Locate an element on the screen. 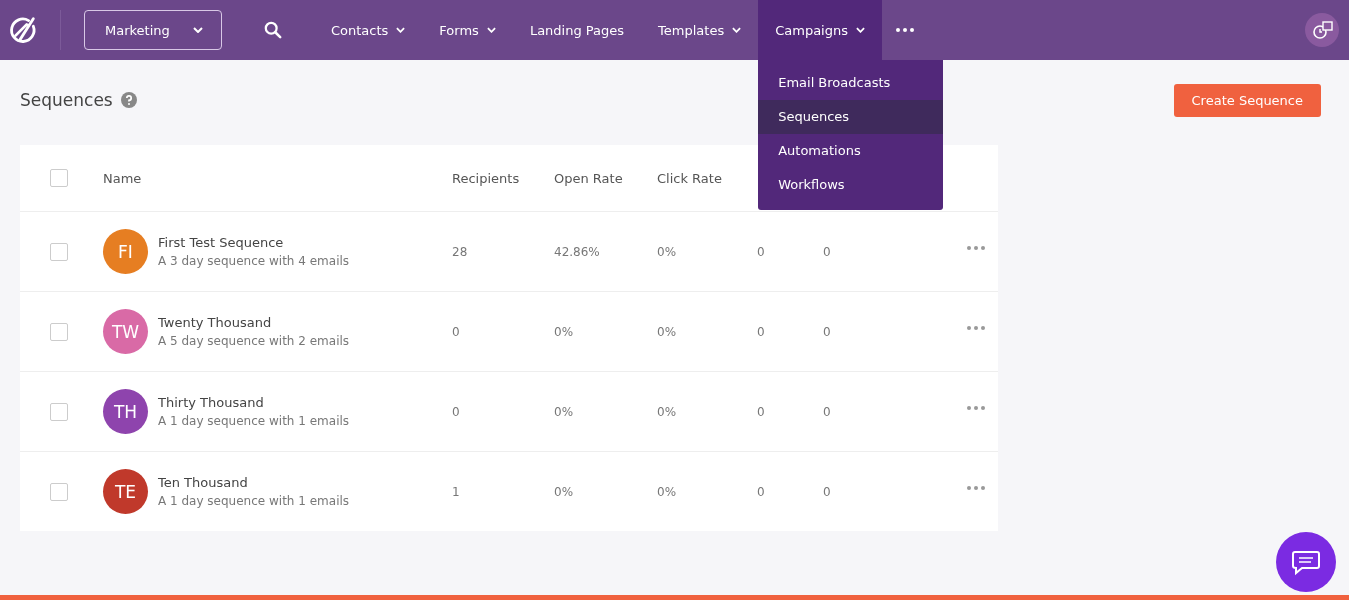 Image resolution: width=1349 pixels, height=600 pixels. menu-item: Automations is located at coordinates (851, 151).